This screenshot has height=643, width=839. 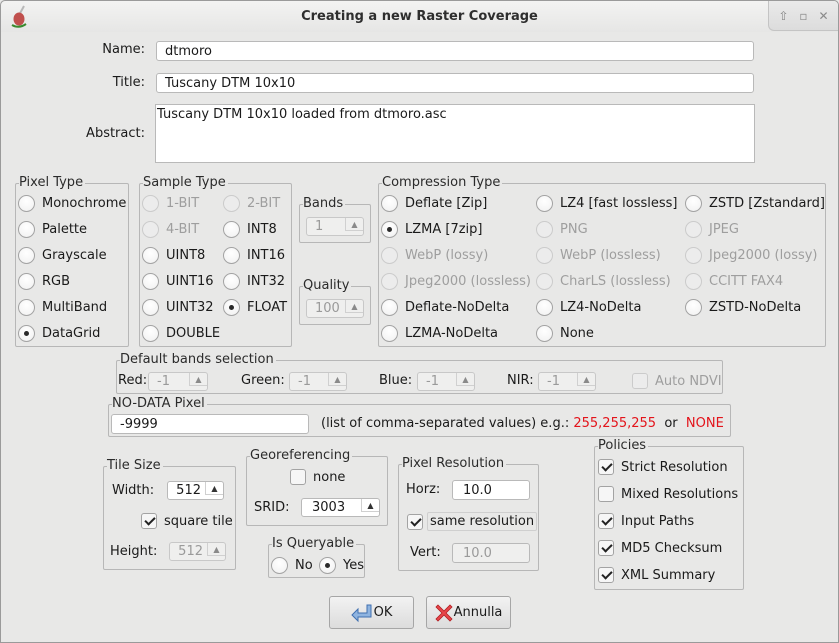 I want to click on vert-label: Vert:, so click(x=425, y=552).